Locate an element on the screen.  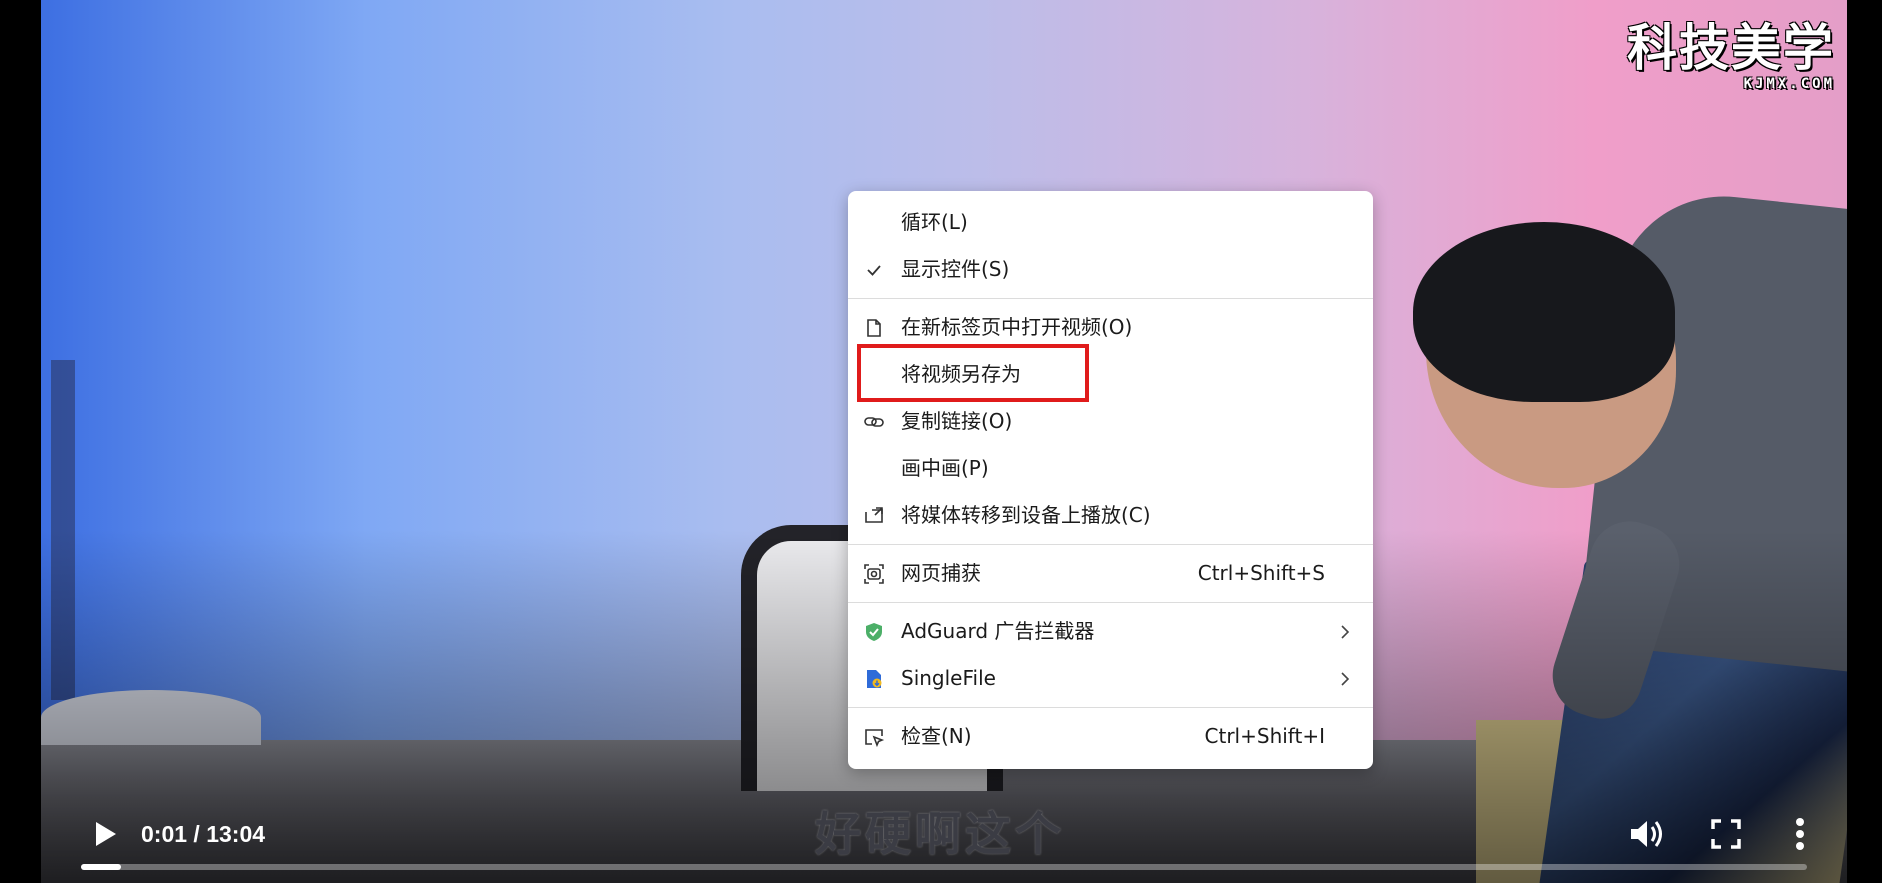
menu-item-picture-in-picture: 画中画(P) is located at coordinates (1110, 468).